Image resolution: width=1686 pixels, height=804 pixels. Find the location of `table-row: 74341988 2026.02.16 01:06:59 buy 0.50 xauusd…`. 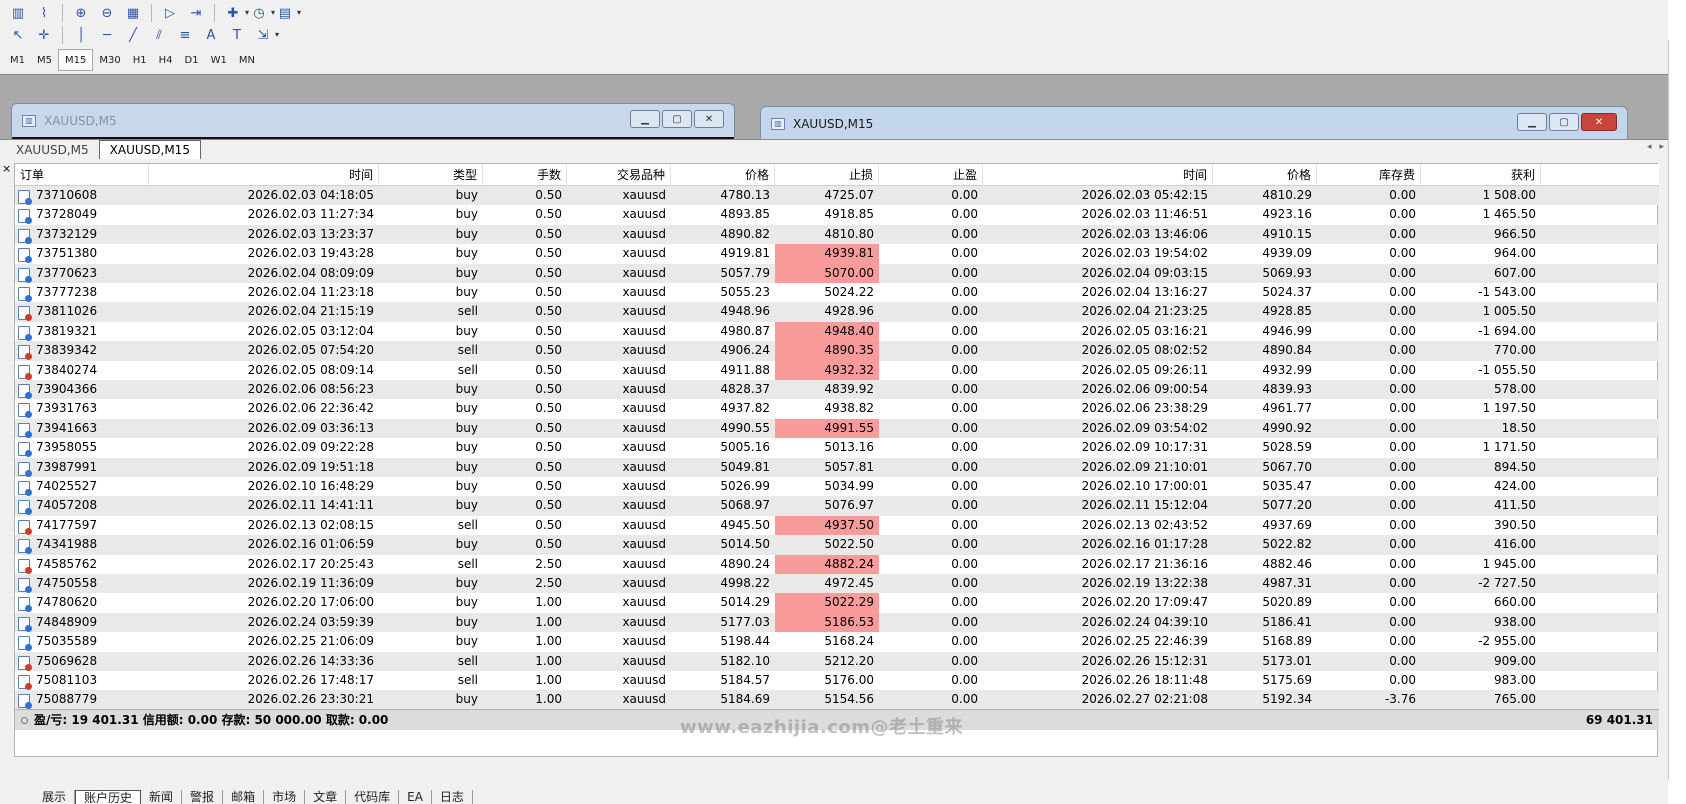

table-row: 74341988 2026.02.16 01:06:59 buy 0.50 xauusd… is located at coordinates (837, 545).